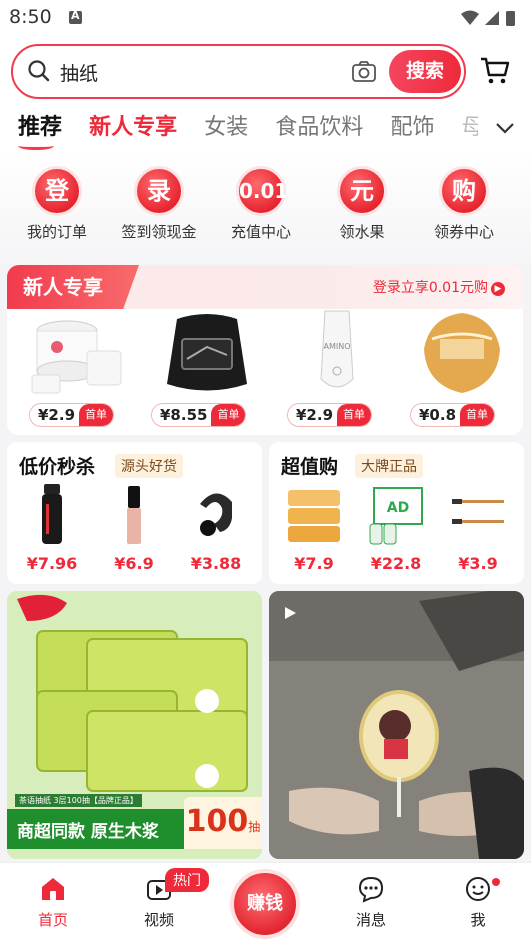  I want to click on quick-entries: 登 我的订单 录 签到领现金 0.01 充值中心 元 领水果 购 领券中心, so click(265, 206).